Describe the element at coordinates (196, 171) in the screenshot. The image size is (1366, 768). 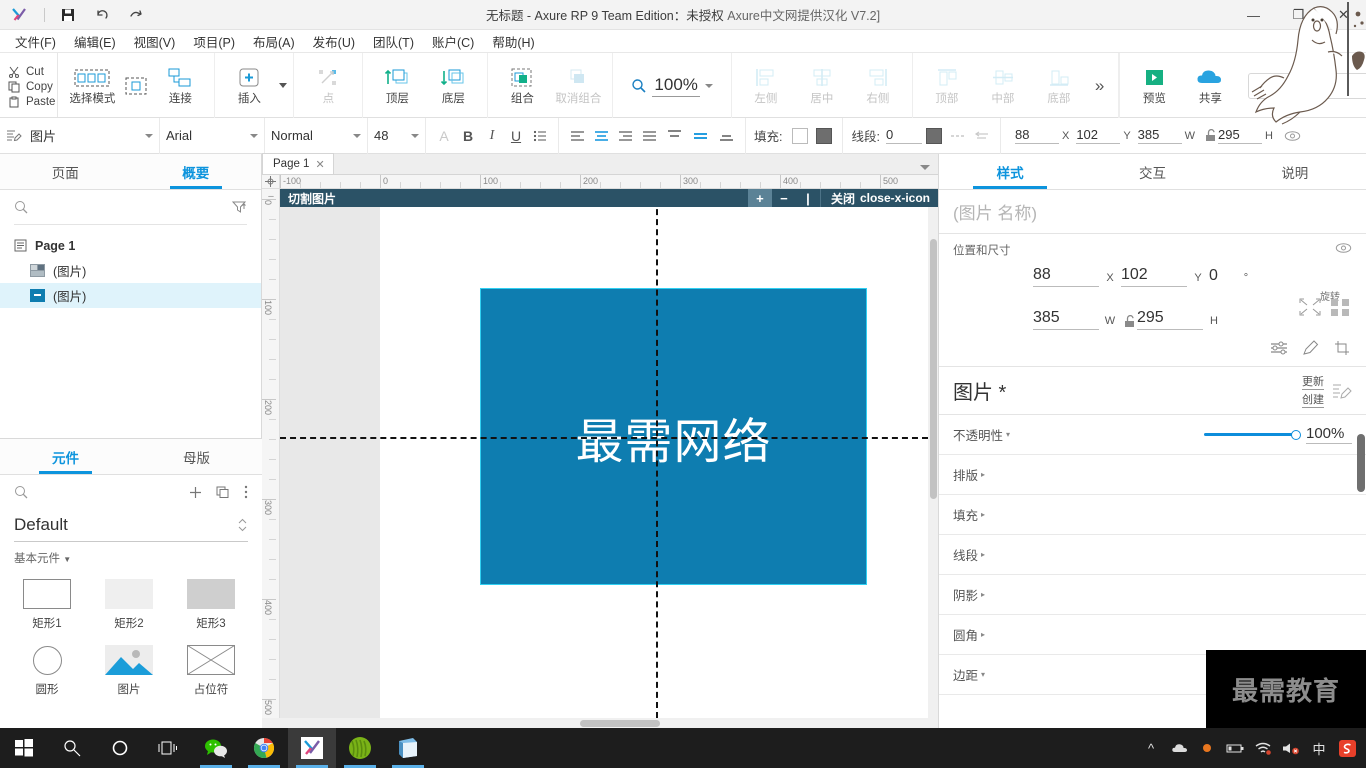
I see `tab-outline: 概要` at that location.